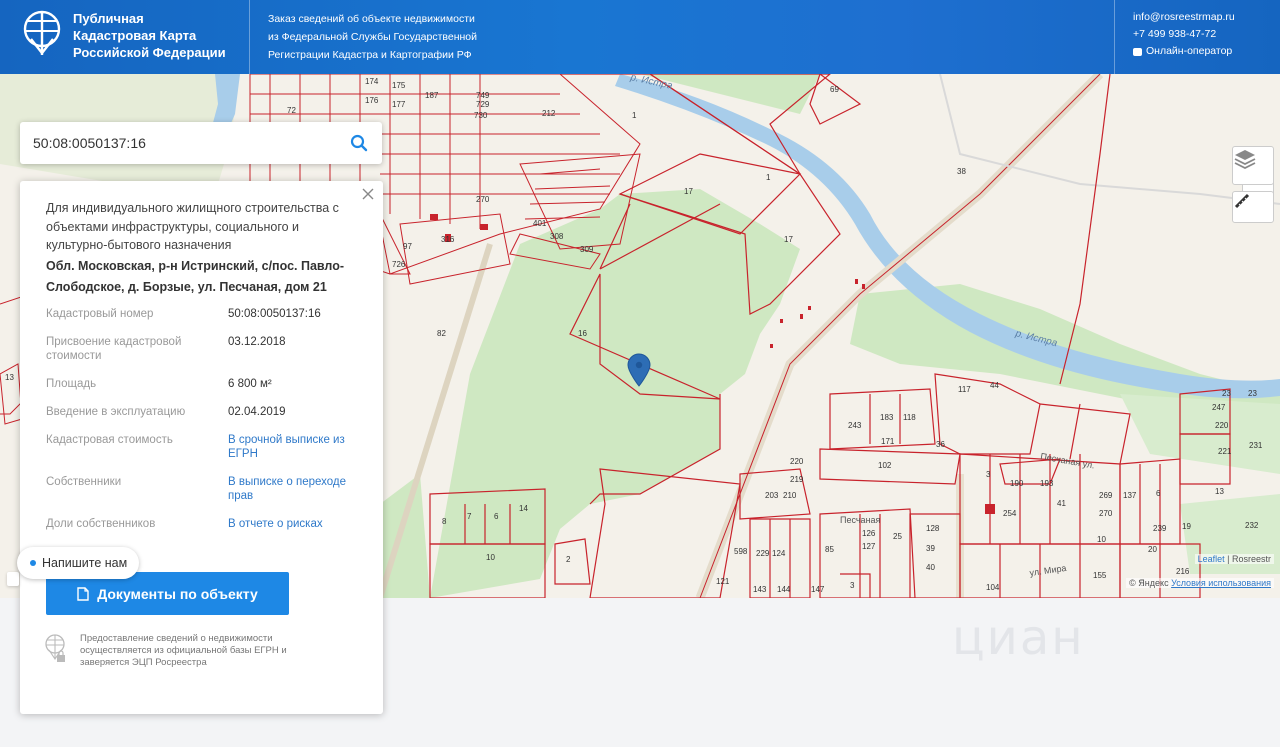 This screenshot has width=1280, height=747. What do you see at coordinates (1018, 638) in the screenshot?
I see `cian-watermark: циан` at bounding box center [1018, 638].